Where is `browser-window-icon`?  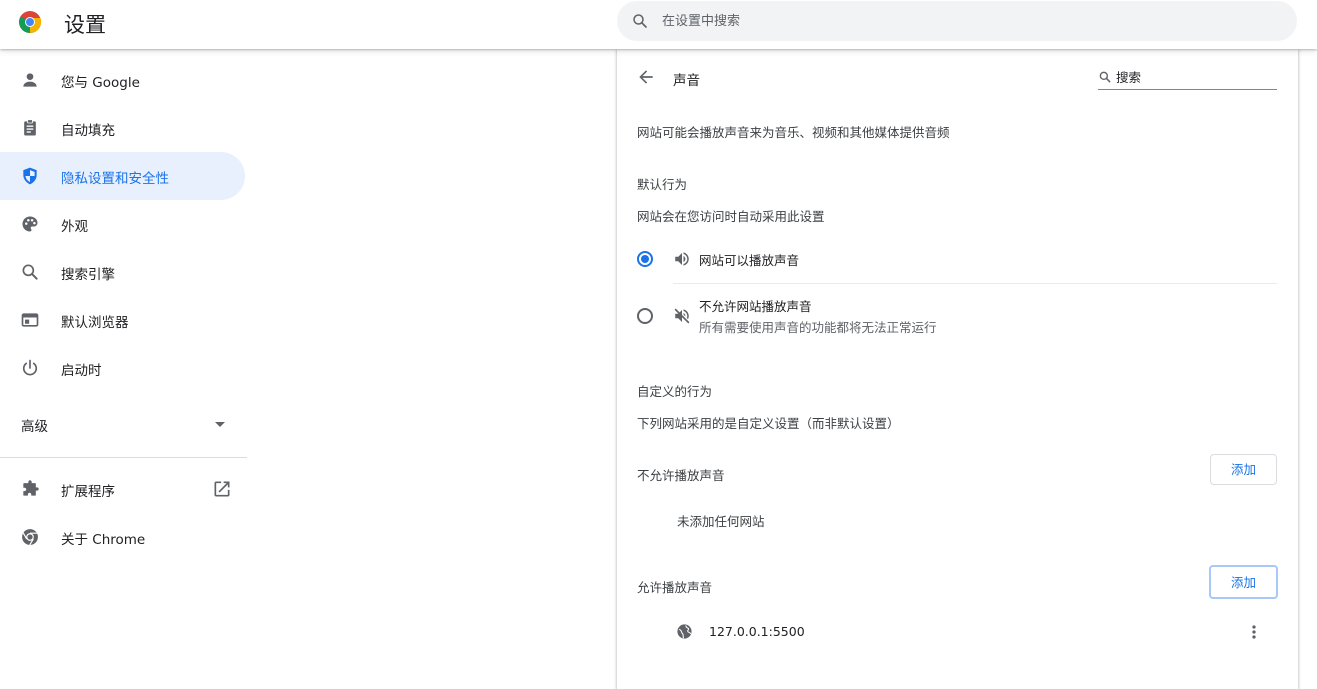
browser-window-icon is located at coordinates (30, 320).